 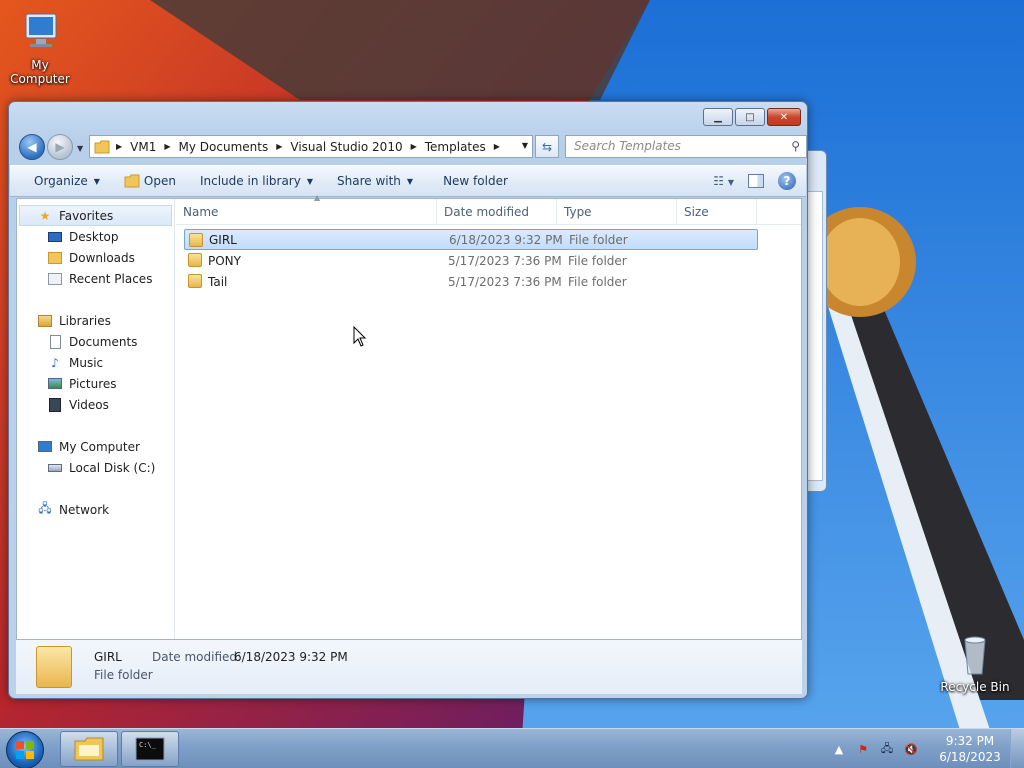 What do you see at coordinates (911, 749) in the screenshot?
I see `volume-muted-icon: 🔇` at bounding box center [911, 749].